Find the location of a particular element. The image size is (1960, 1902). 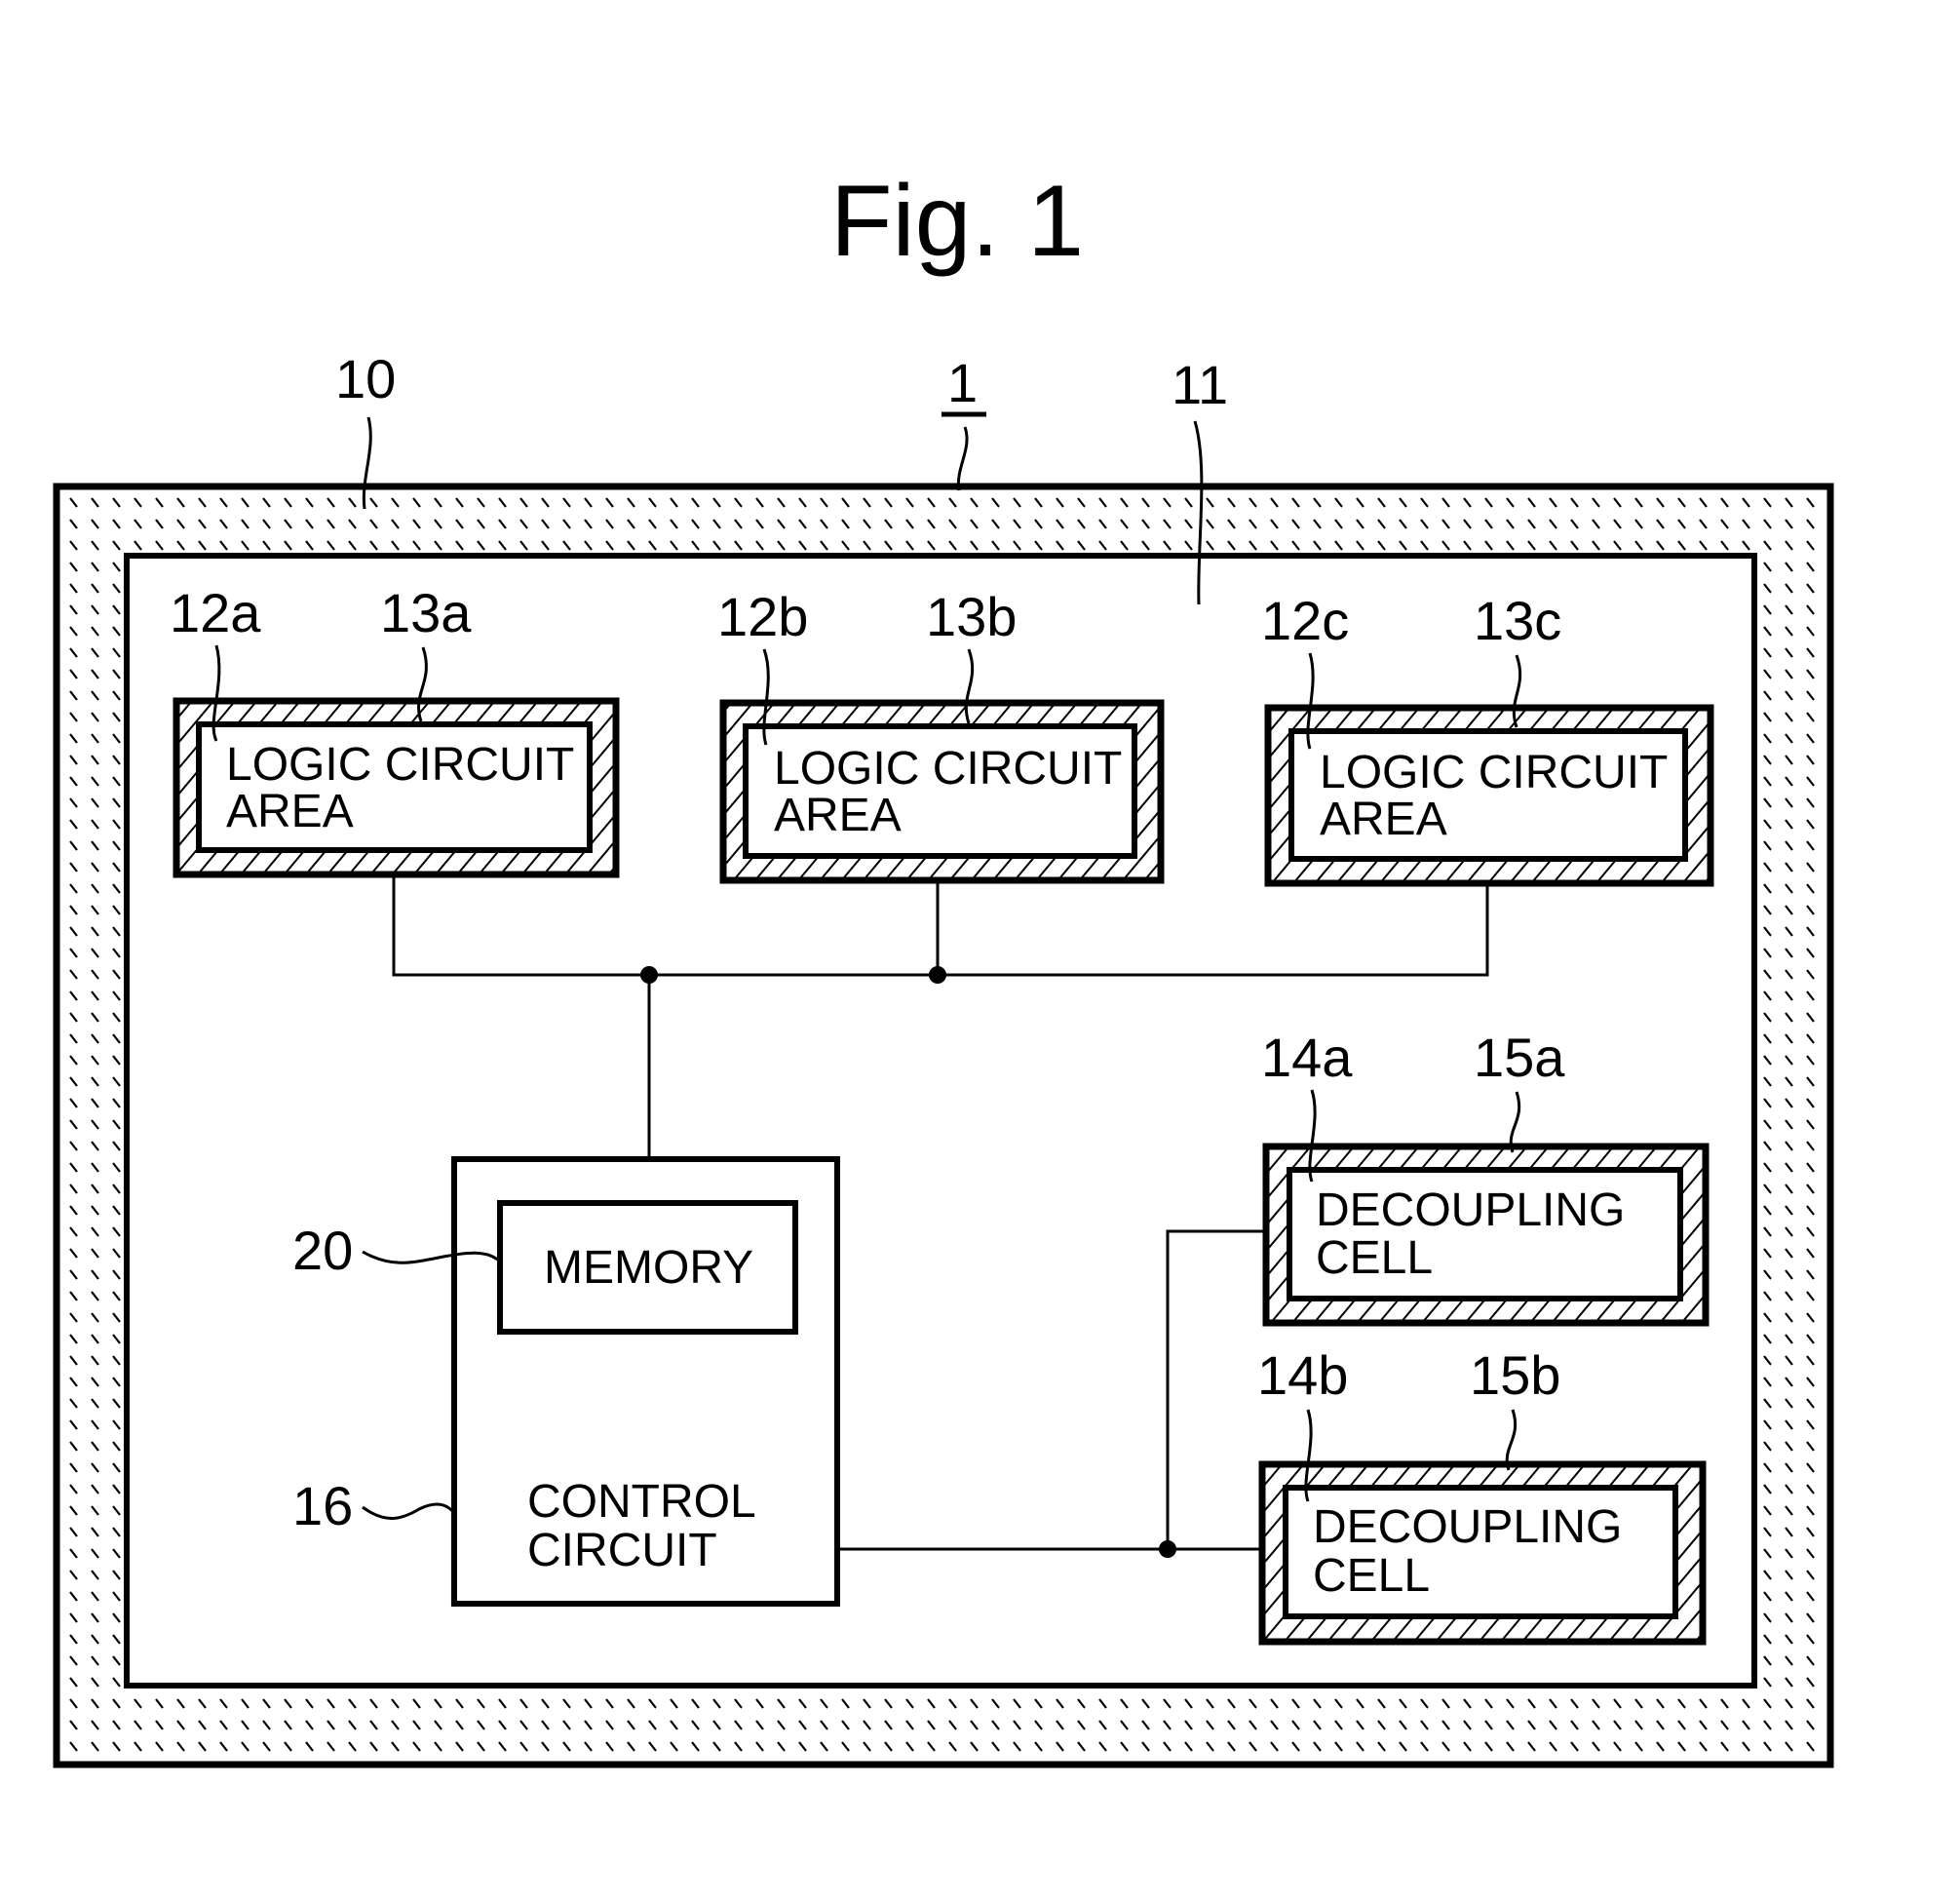

logic-a-line1: LOGIC CIRCUIT is located at coordinates (400, 765).